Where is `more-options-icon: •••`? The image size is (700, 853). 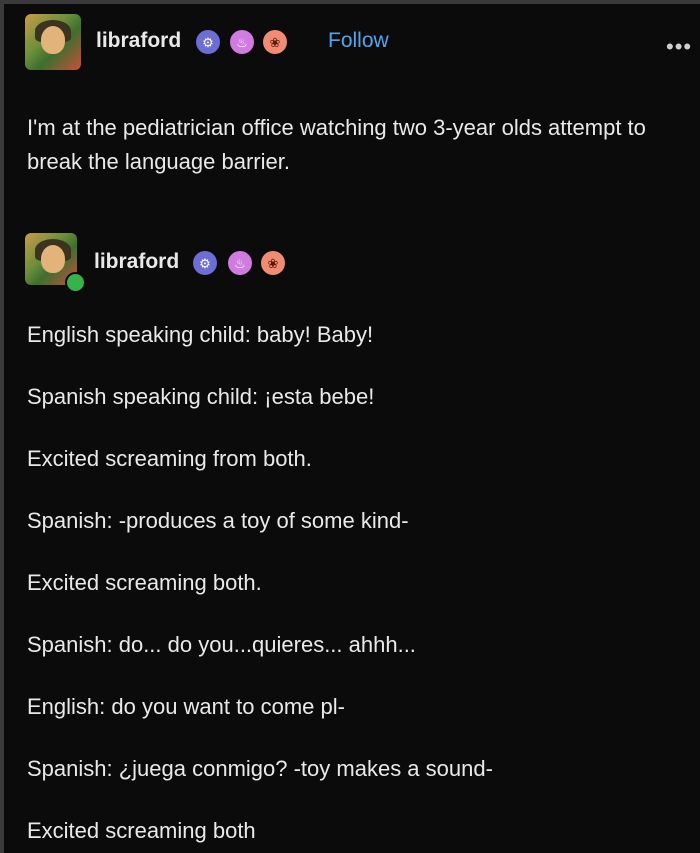 more-options-icon: ••• is located at coordinates (679, 47).